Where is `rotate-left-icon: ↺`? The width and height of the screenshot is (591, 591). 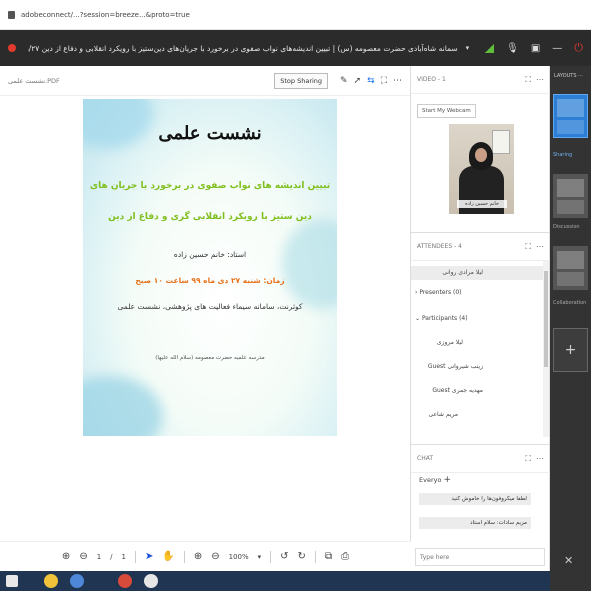
rotate-left-icon: ↺ is located at coordinates (284, 556).